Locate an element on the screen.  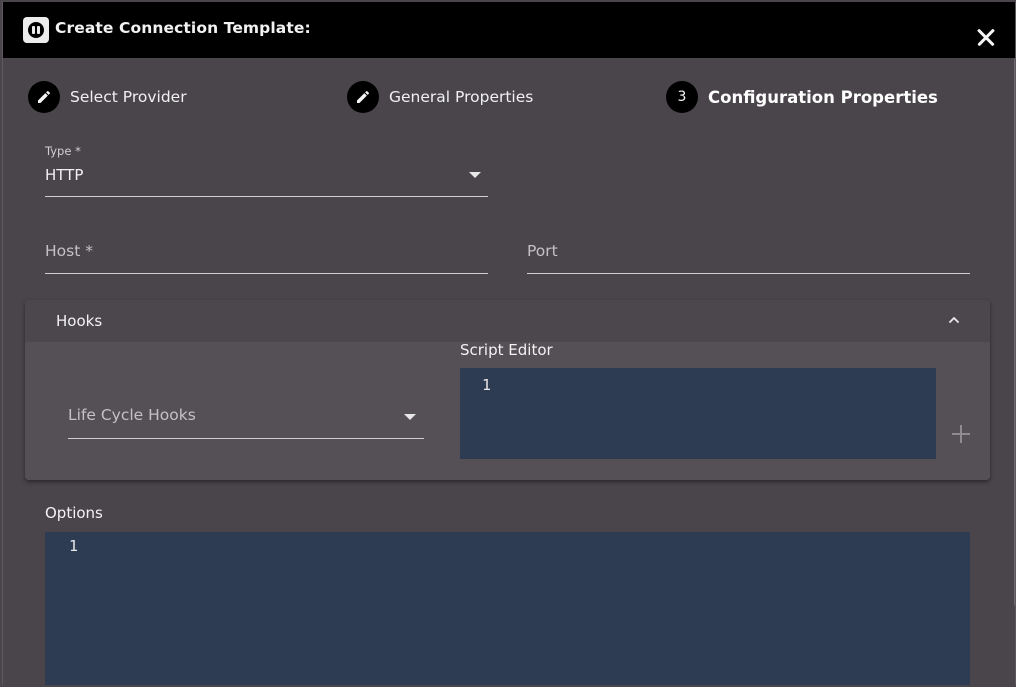
lifecycle-hooks-placeholder: Life Cycle Hooks is located at coordinates (132, 415).